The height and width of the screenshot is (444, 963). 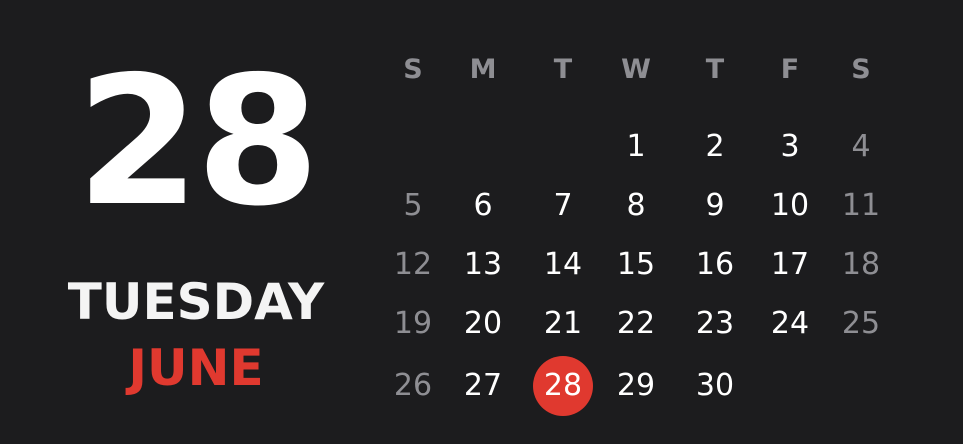 What do you see at coordinates (636, 147) in the screenshot?
I see `calendar-day: 1` at bounding box center [636, 147].